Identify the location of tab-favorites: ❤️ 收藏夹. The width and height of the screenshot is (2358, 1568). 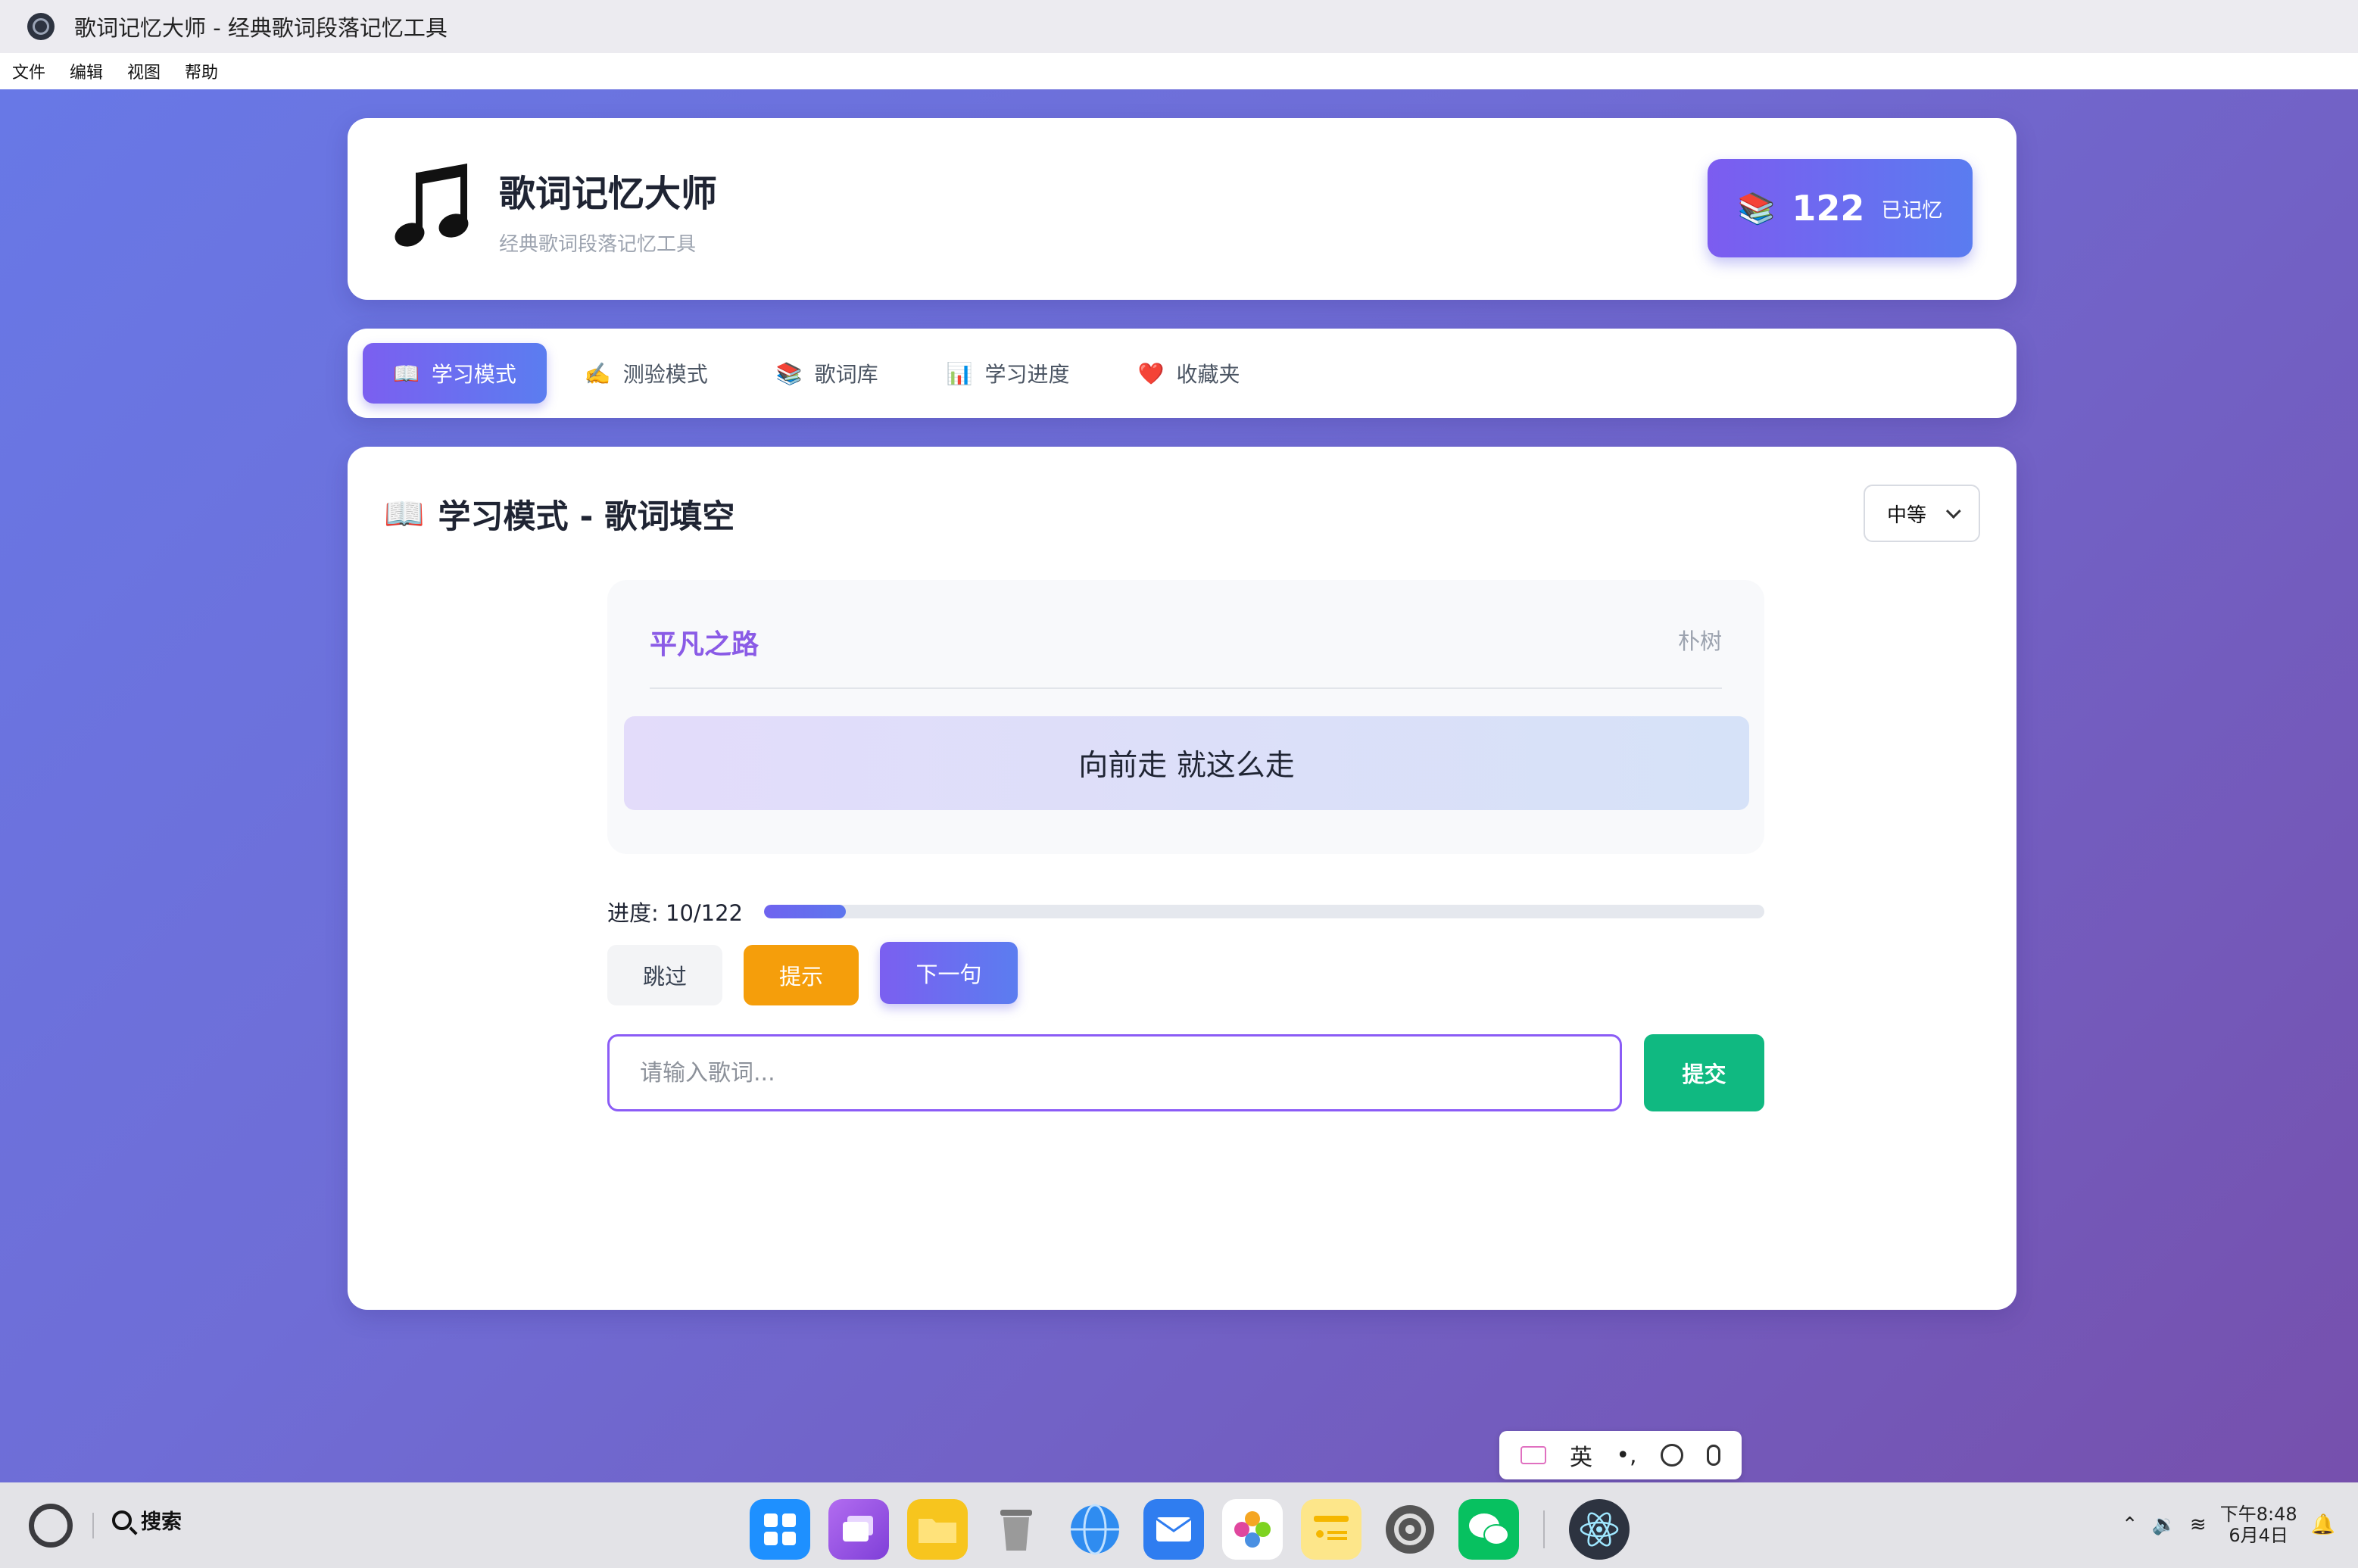
(1190, 373).